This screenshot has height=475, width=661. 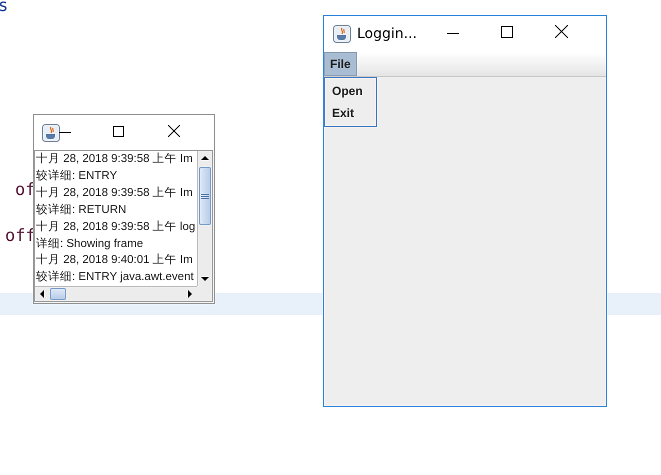 I want to click on code-text: of, so click(x=25, y=190).